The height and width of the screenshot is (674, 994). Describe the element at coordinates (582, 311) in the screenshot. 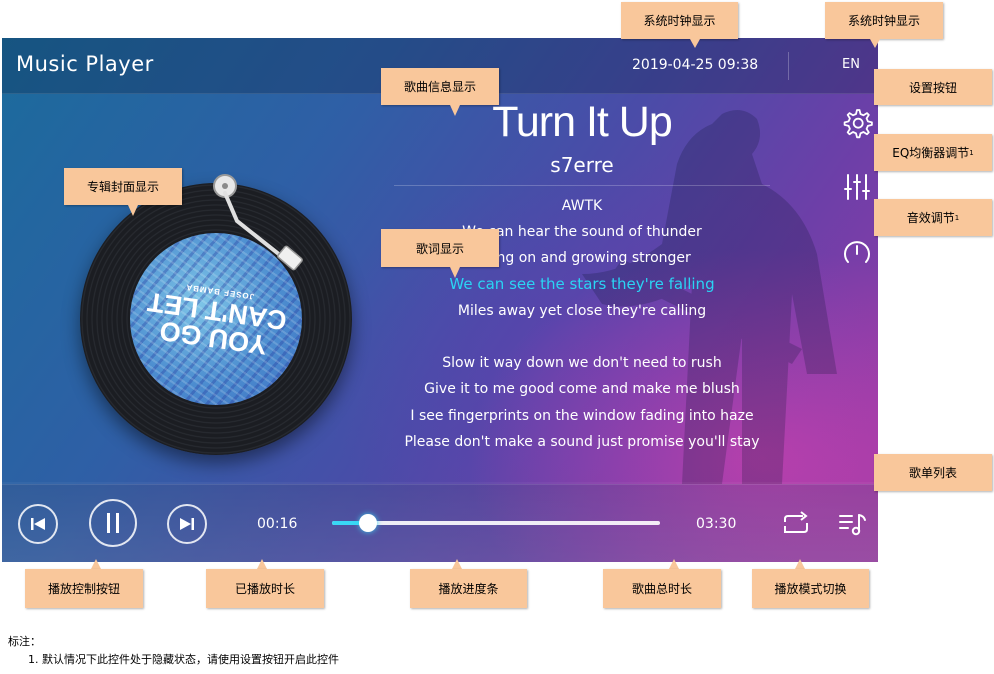

I see `lyric-line: Miles away yet close they're calling` at that location.